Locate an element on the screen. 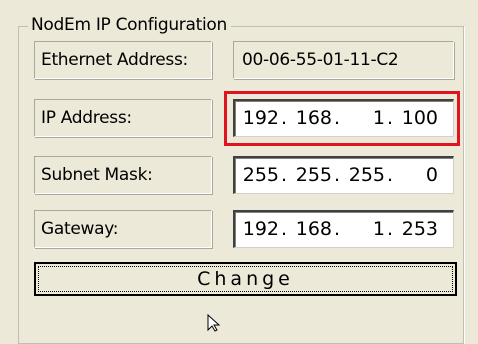  subnet-mask-field: 255 . 255 . 255 . 0 is located at coordinates (343, 175).